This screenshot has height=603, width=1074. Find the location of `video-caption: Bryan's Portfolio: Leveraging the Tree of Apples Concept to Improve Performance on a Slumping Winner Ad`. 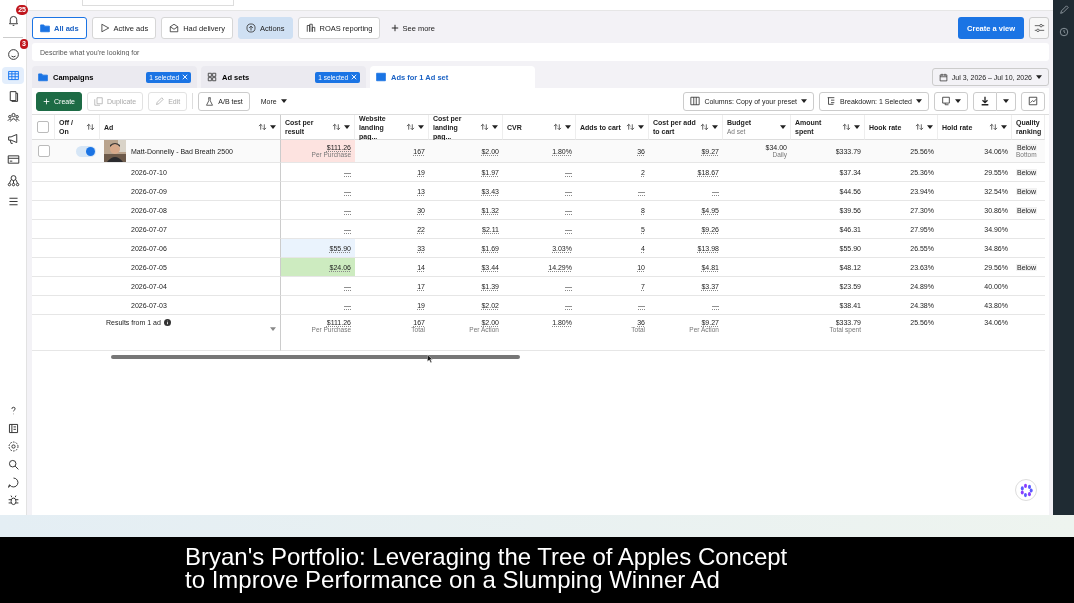

video-caption: Bryan's Portfolio: Leveraging the Tree of Apples Concept to Improve Performance on a Slumping Winner Ad is located at coordinates (487, 568).